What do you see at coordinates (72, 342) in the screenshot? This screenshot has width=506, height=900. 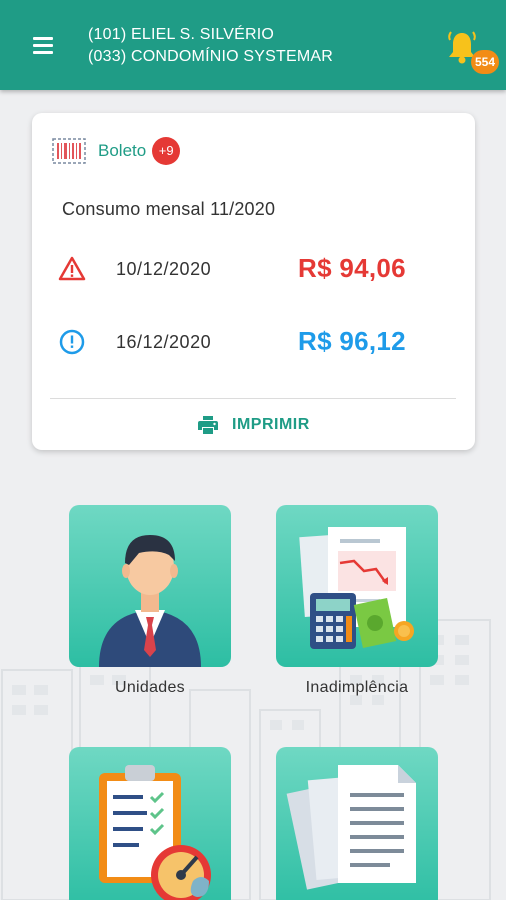 I see `info-circle-icon` at bounding box center [72, 342].